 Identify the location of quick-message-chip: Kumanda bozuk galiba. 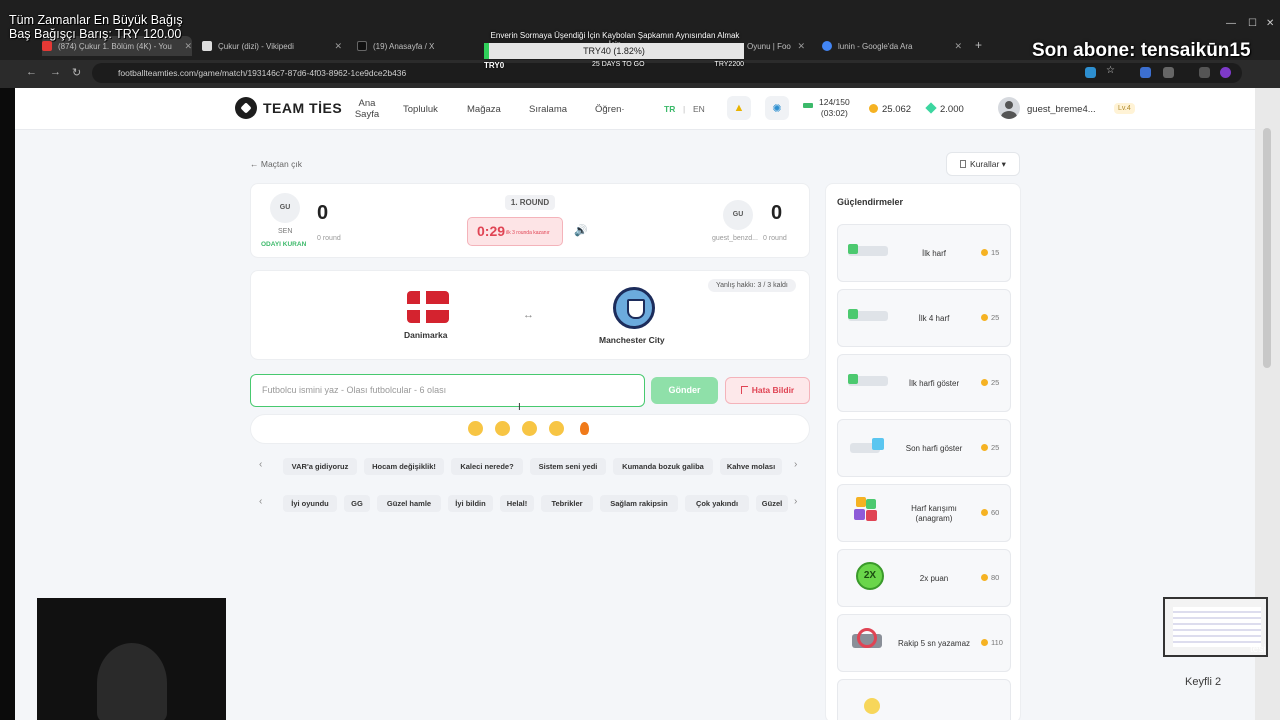
(663, 466).